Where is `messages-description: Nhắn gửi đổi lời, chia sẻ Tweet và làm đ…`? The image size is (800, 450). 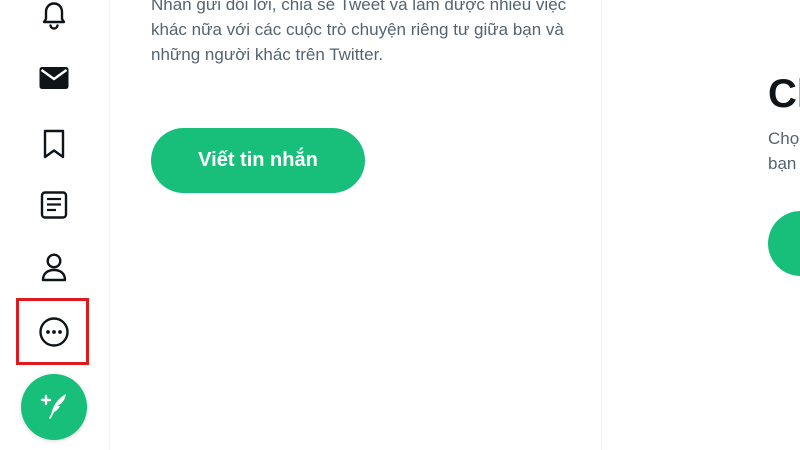 messages-description: Nhắn gửi đổi lời, chia sẻ Tweet và làm đ… is located at coordinates (359, 32).